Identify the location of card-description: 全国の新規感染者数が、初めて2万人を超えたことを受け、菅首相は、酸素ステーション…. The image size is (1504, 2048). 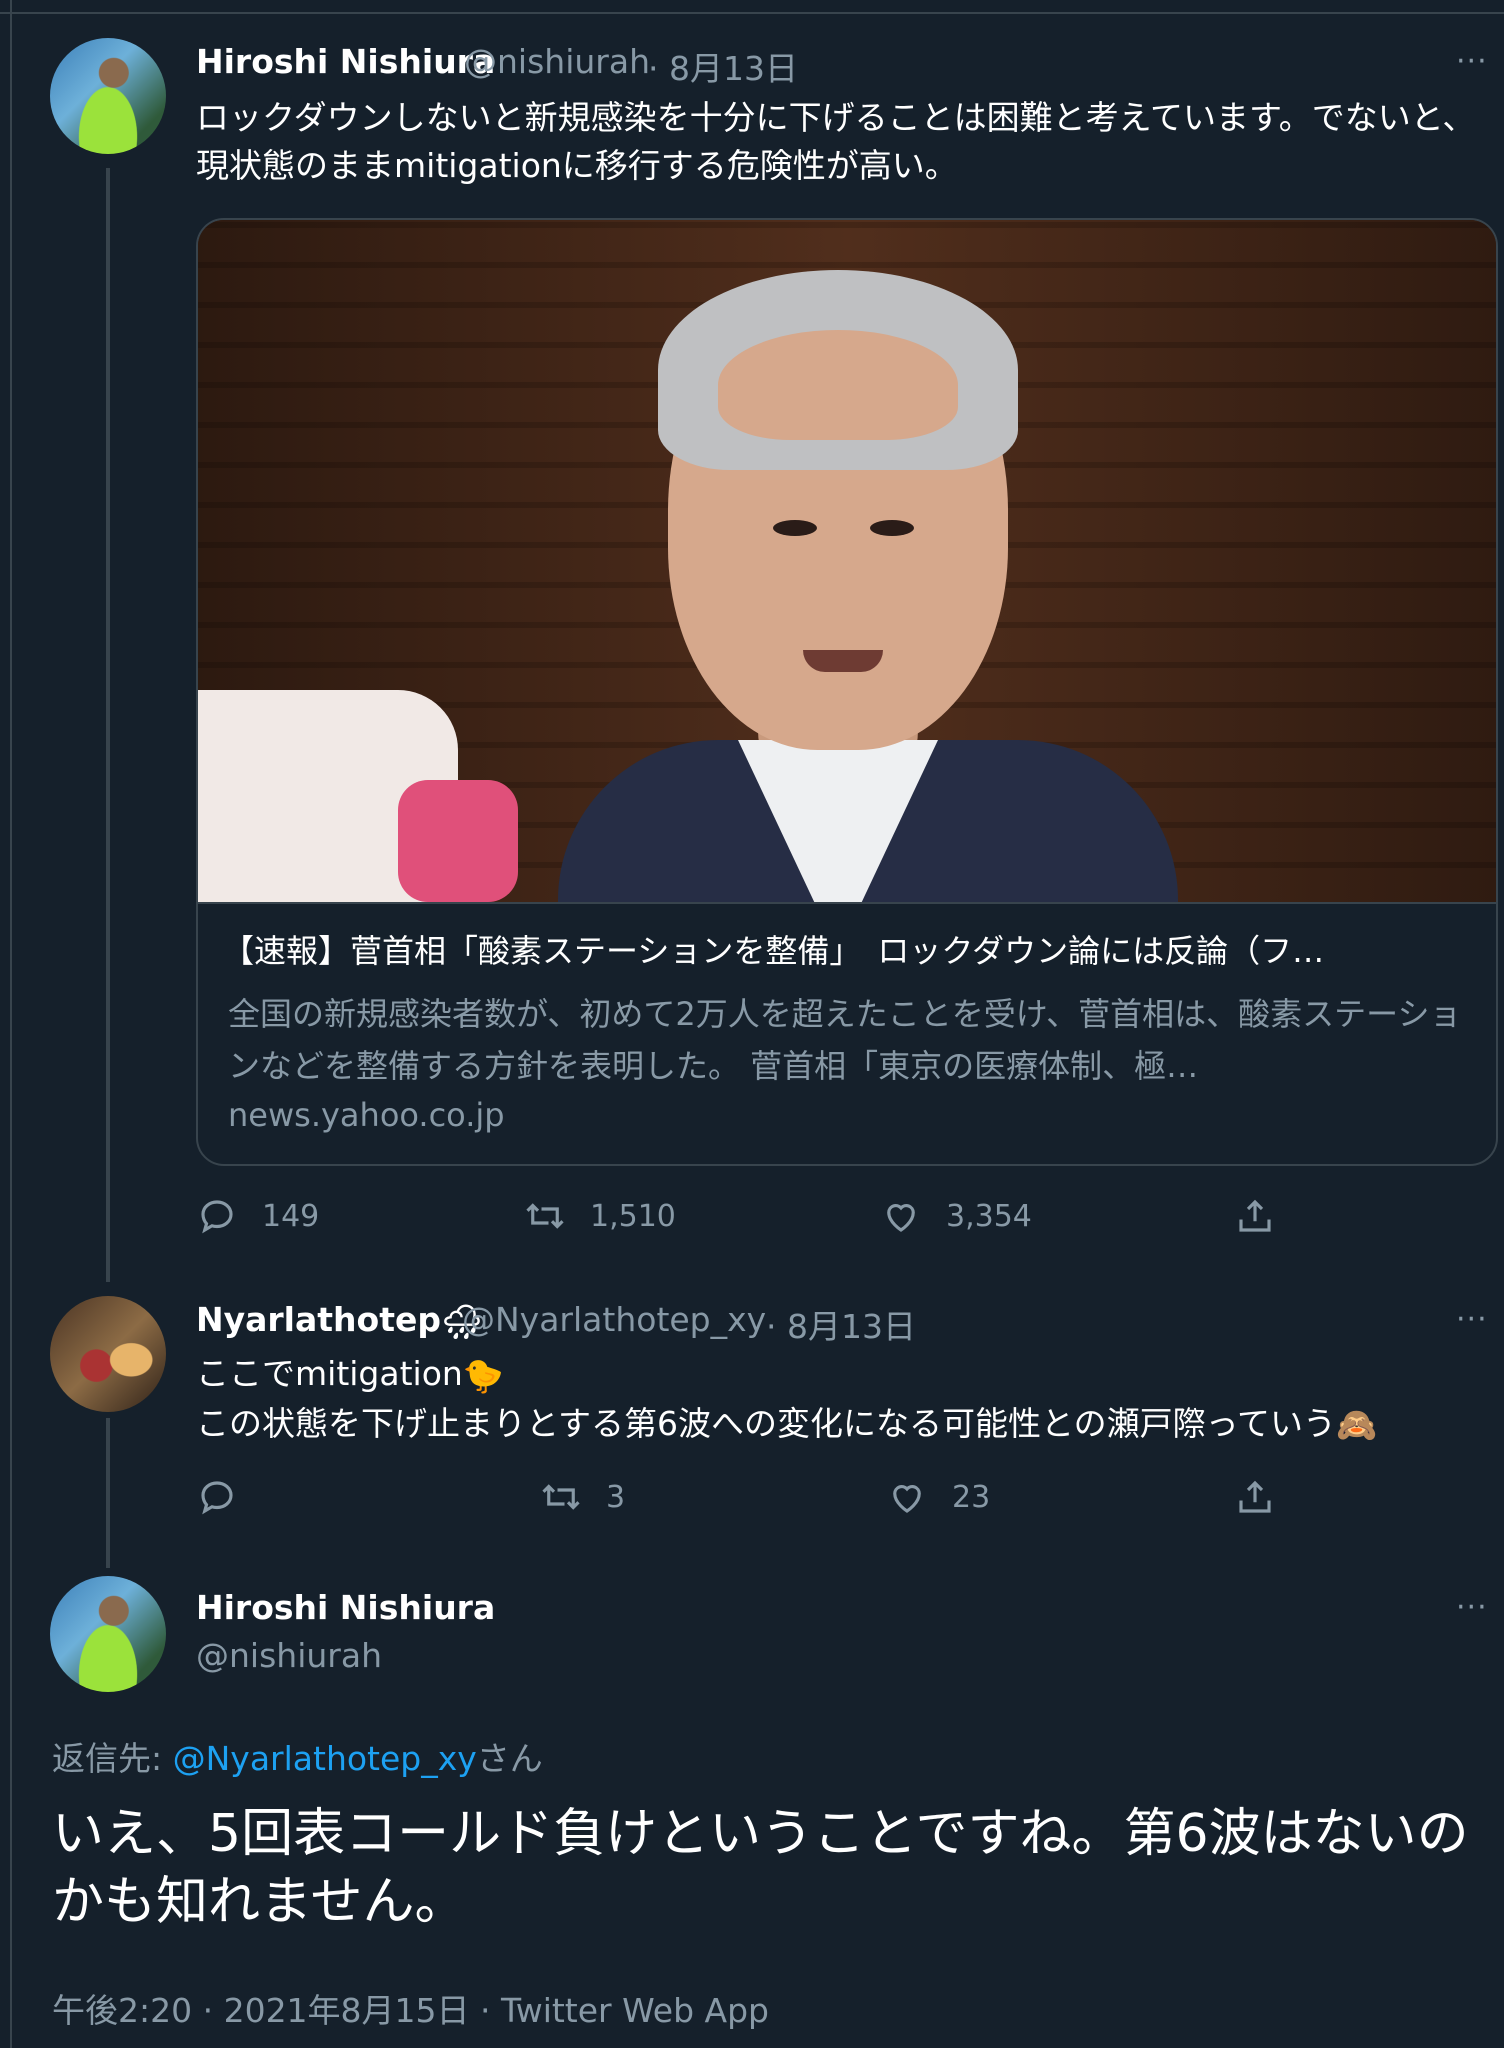
(845, 1040).